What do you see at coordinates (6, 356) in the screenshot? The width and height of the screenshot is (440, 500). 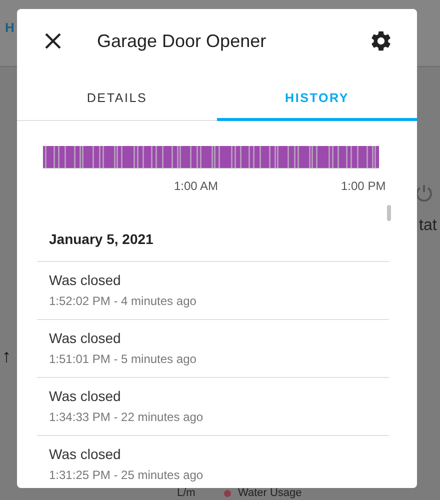 I see `arrow-glyph: ↑` at bounding box center [6, 356].